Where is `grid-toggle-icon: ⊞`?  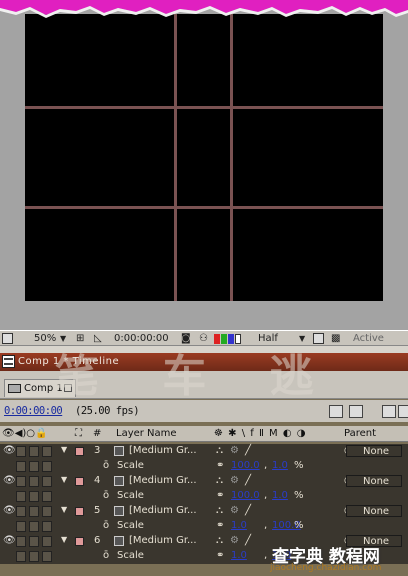
grid-toggle-icon: ⊞ is located at coordinates (80, 338).